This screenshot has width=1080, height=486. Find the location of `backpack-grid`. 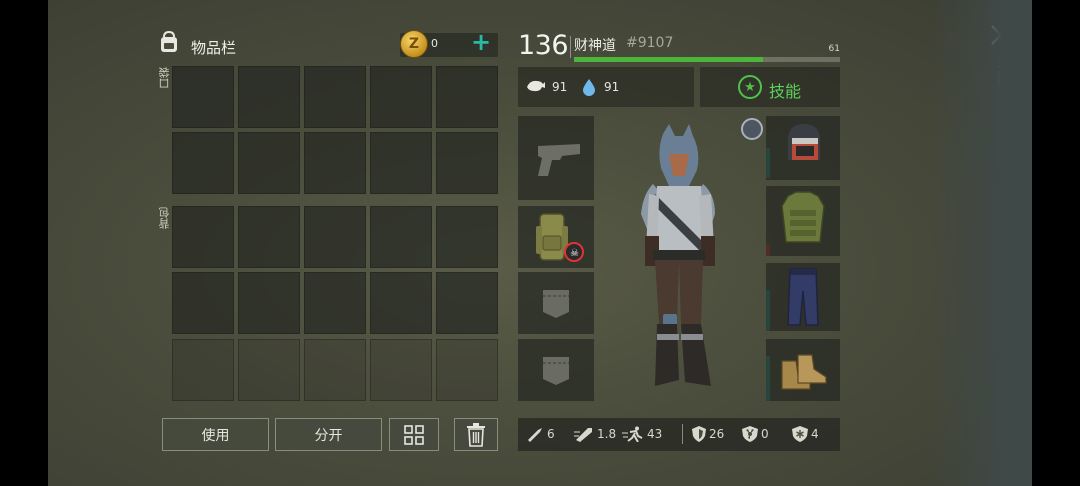

backpack-grid is located at coordinates (335, 270).